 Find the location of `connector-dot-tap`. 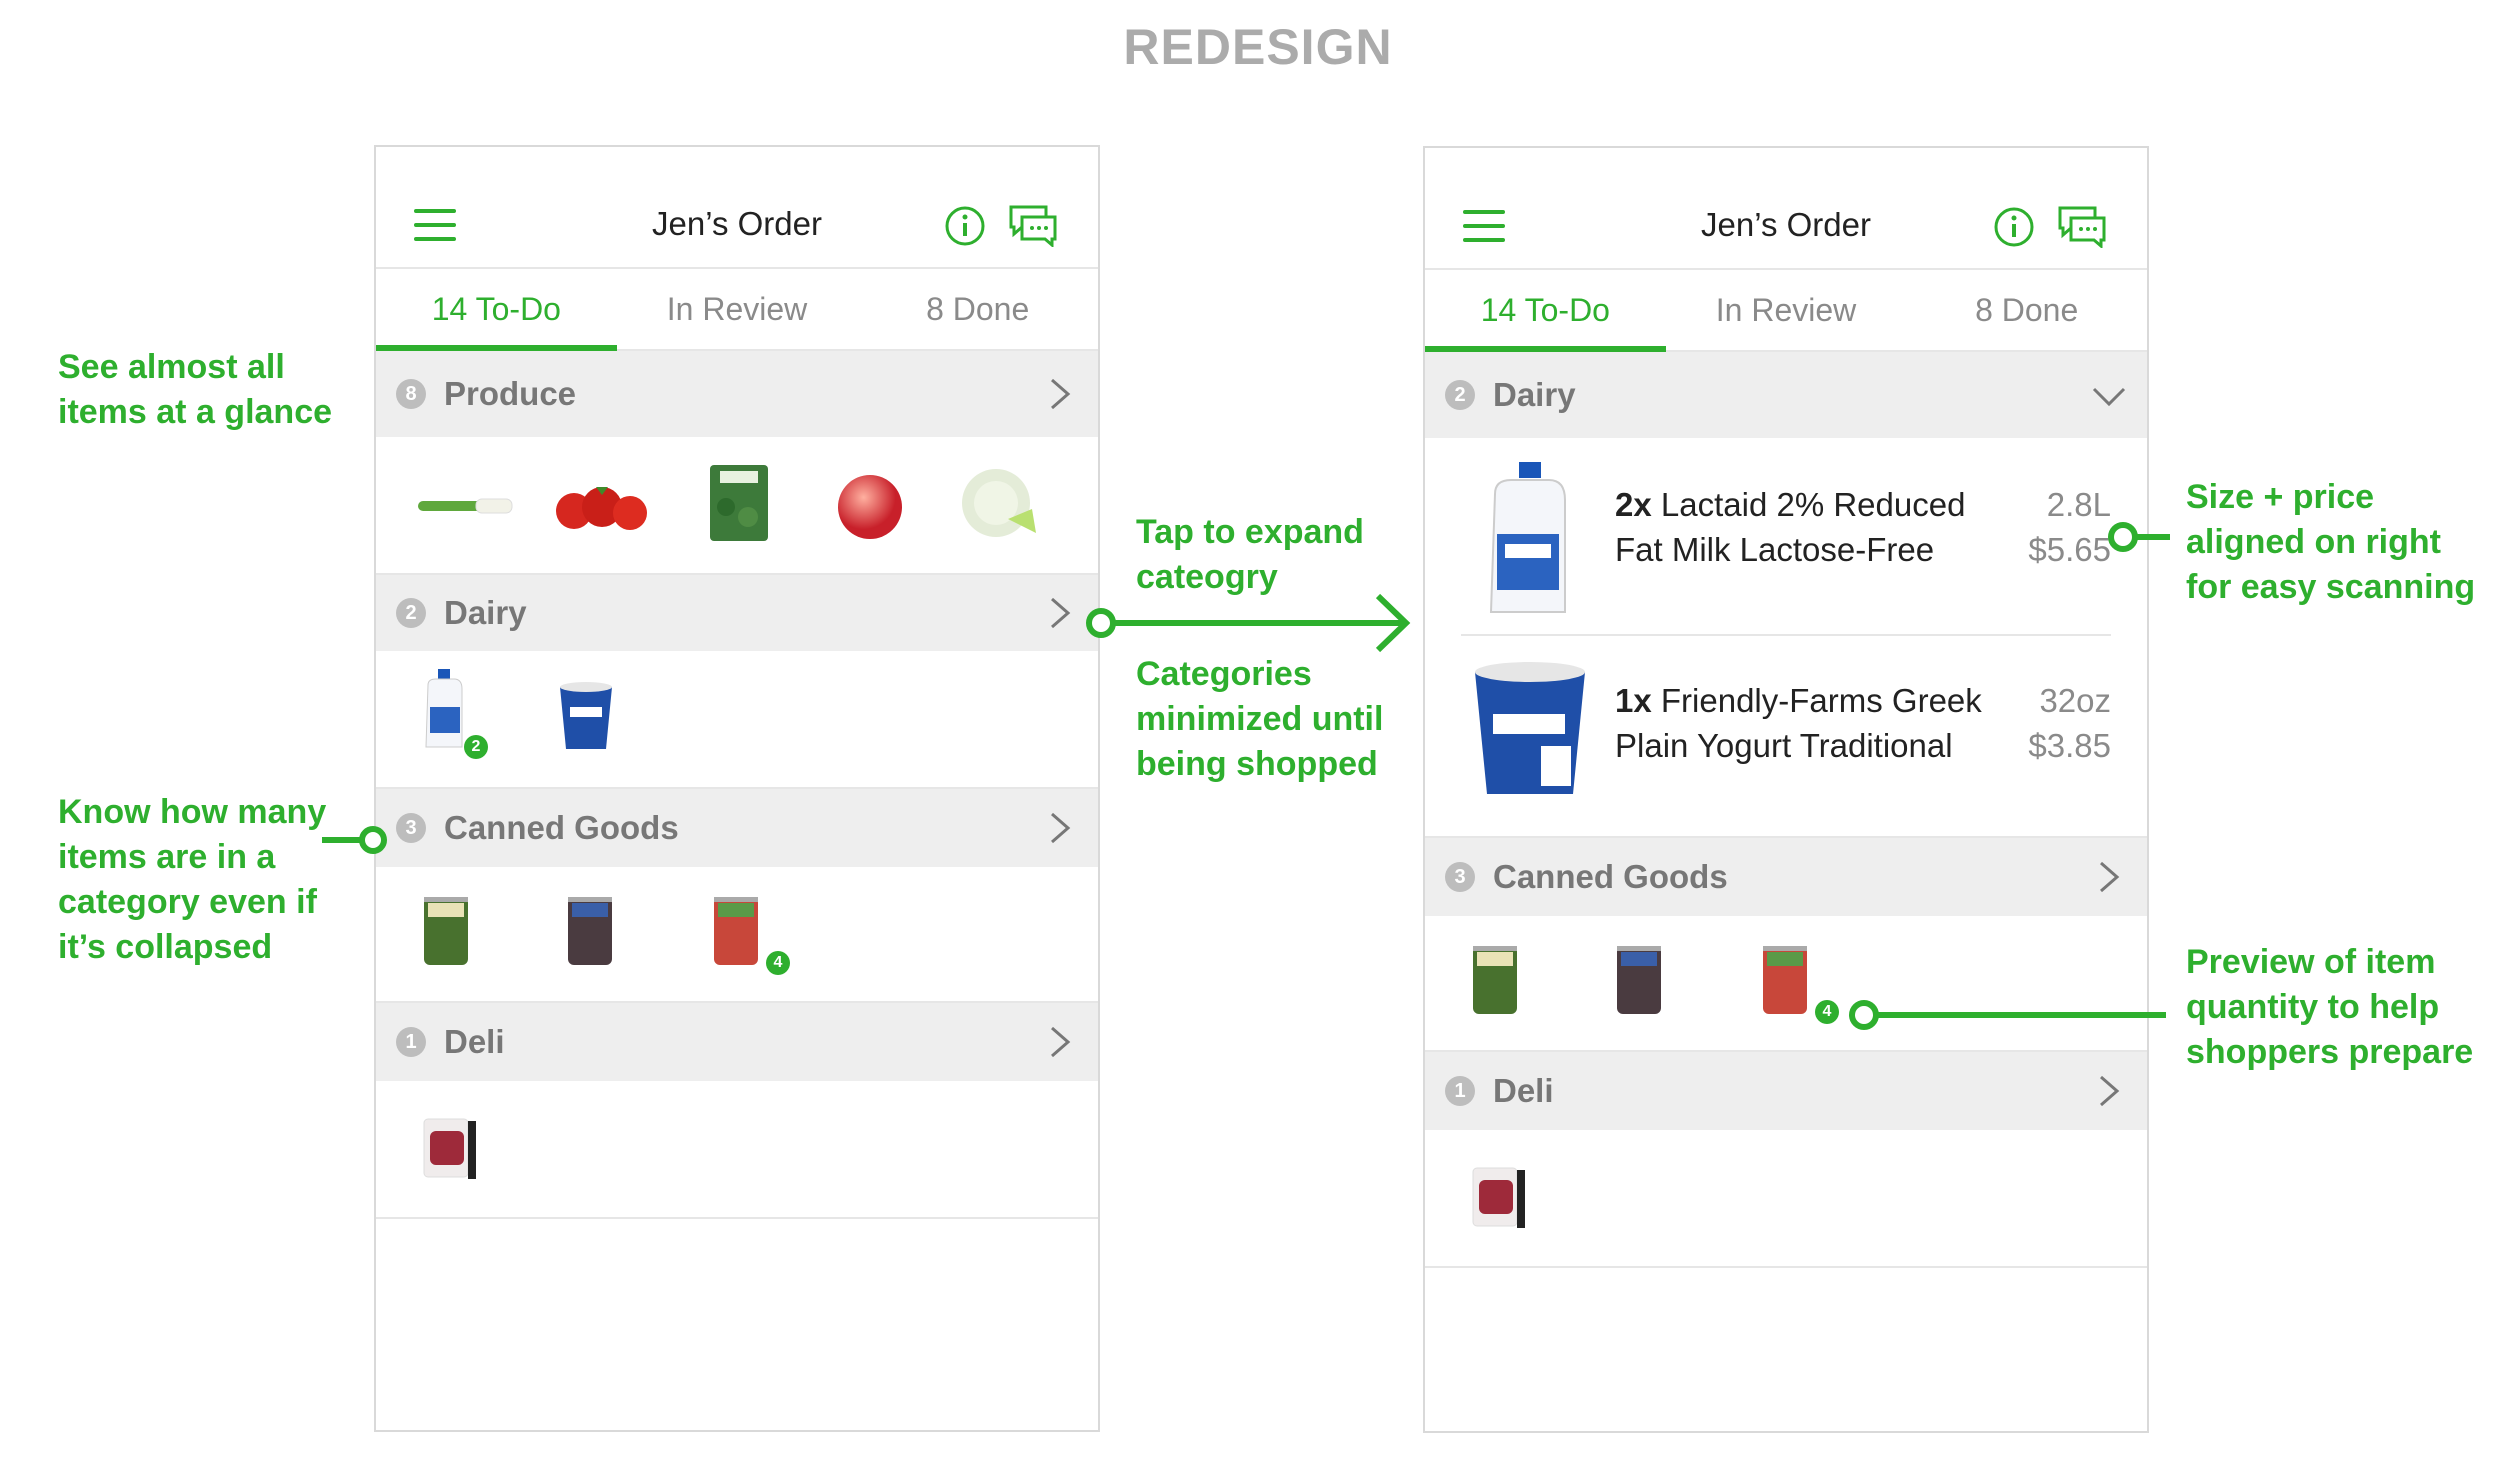

connector-dot-tap is located at coordinates (1101, 623).